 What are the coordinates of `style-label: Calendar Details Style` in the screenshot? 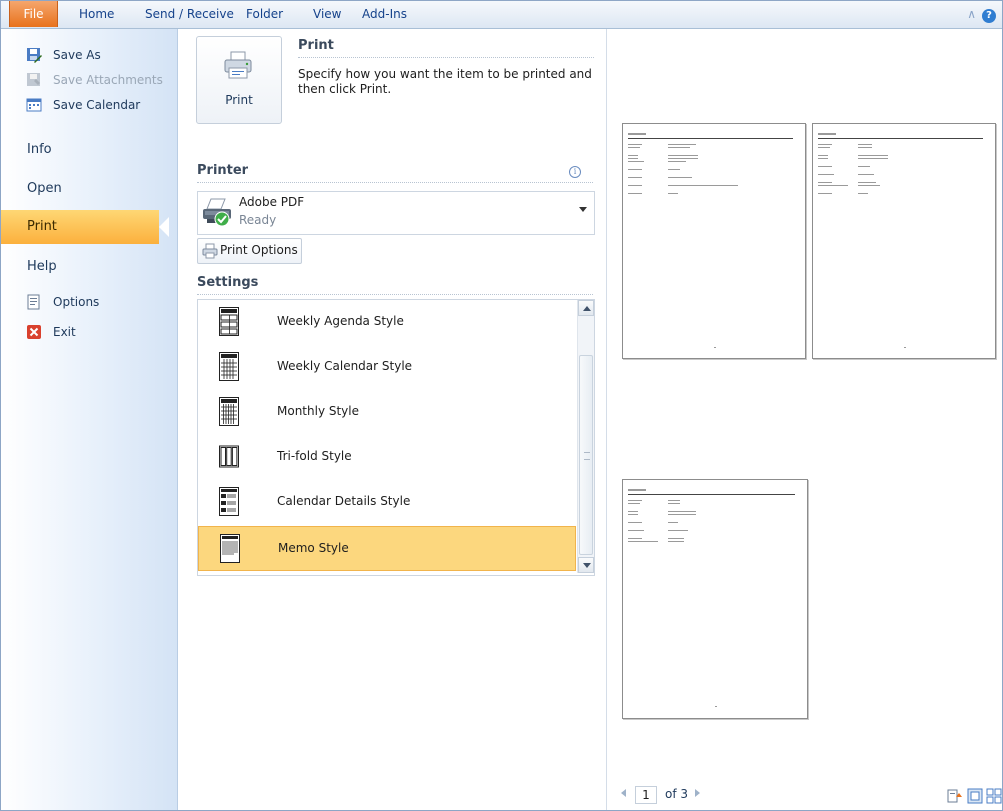 It's located at (344, 501).